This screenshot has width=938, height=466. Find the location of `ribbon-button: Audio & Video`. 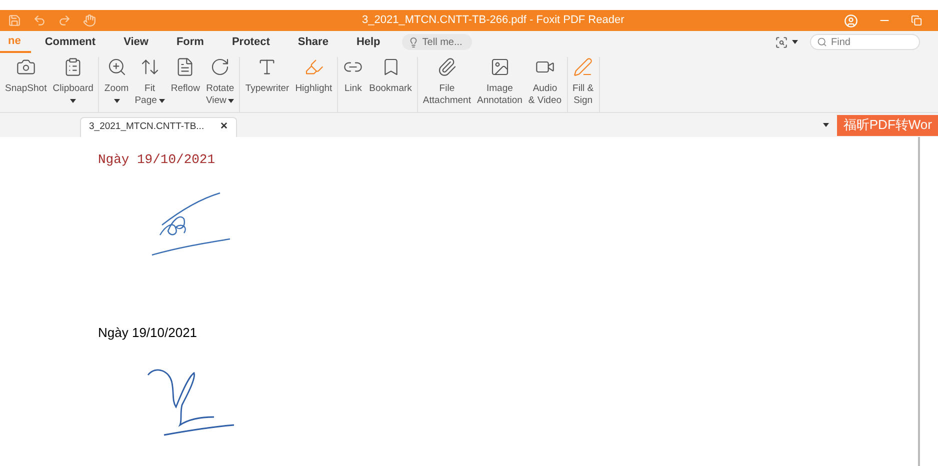

ribbon-button: Audio & Video is located at coordinates (545, 85).